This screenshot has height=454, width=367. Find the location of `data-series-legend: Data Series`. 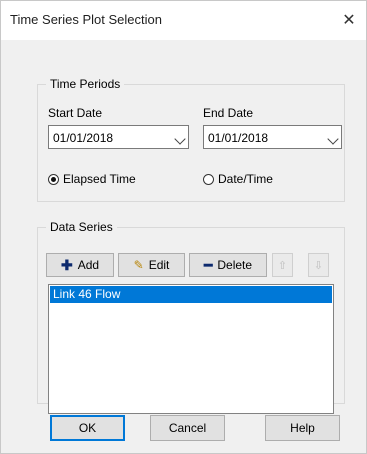

data-series-legend: Data Series is located at coordinates (81, 227).